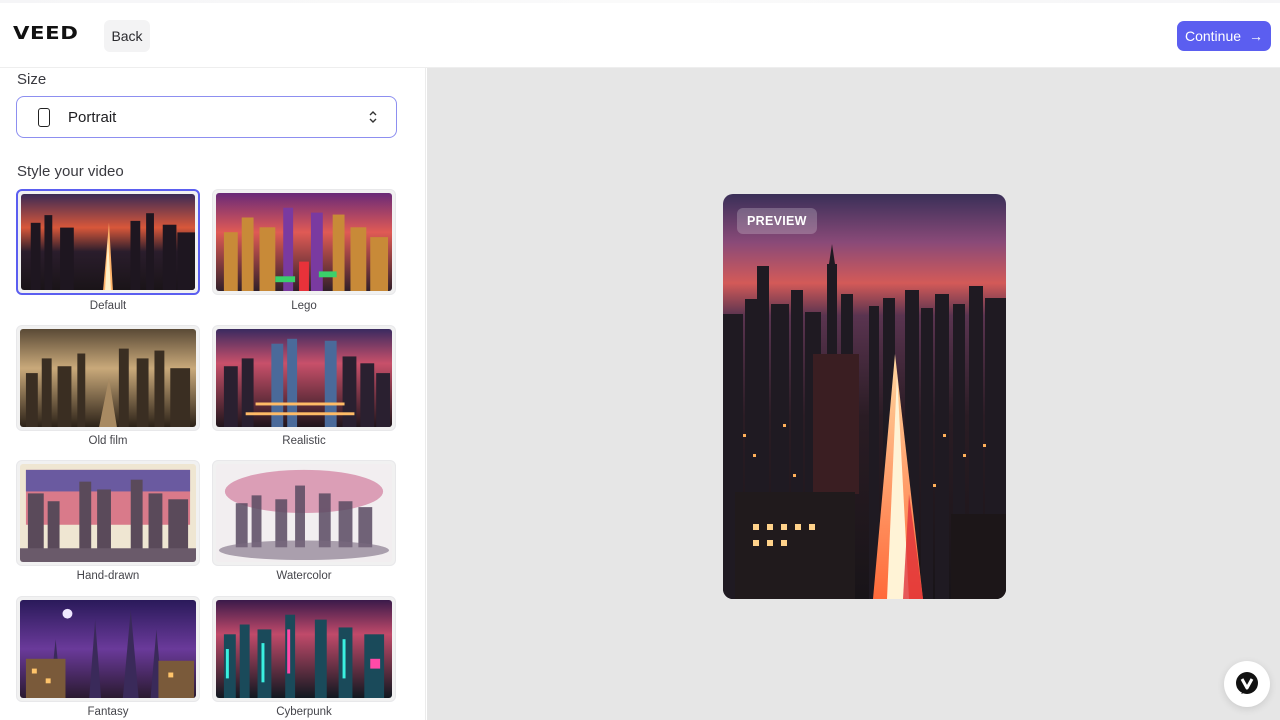 The width and height of the screenshot is (1280, 720). I want to click on style-option-hand-drawn, so click(108, 513).